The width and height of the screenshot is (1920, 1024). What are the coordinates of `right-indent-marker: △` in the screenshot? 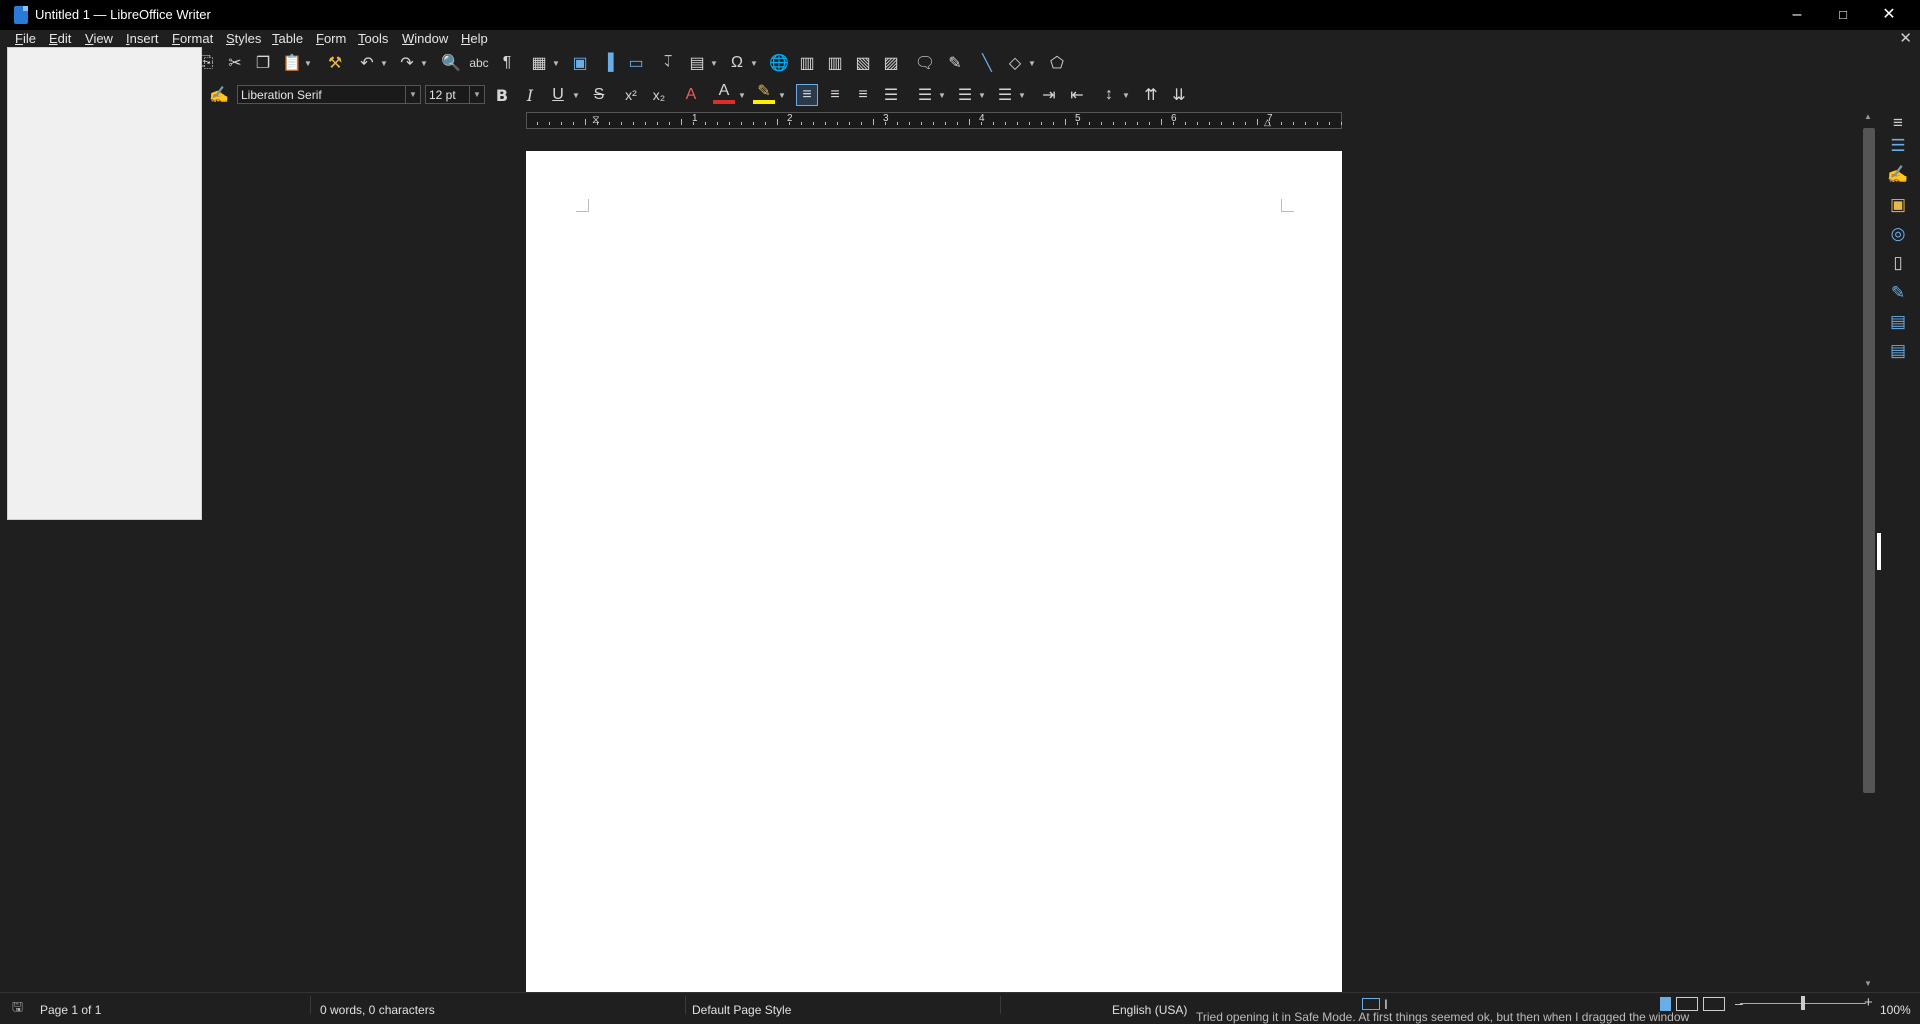 It's located at (1267, 122).